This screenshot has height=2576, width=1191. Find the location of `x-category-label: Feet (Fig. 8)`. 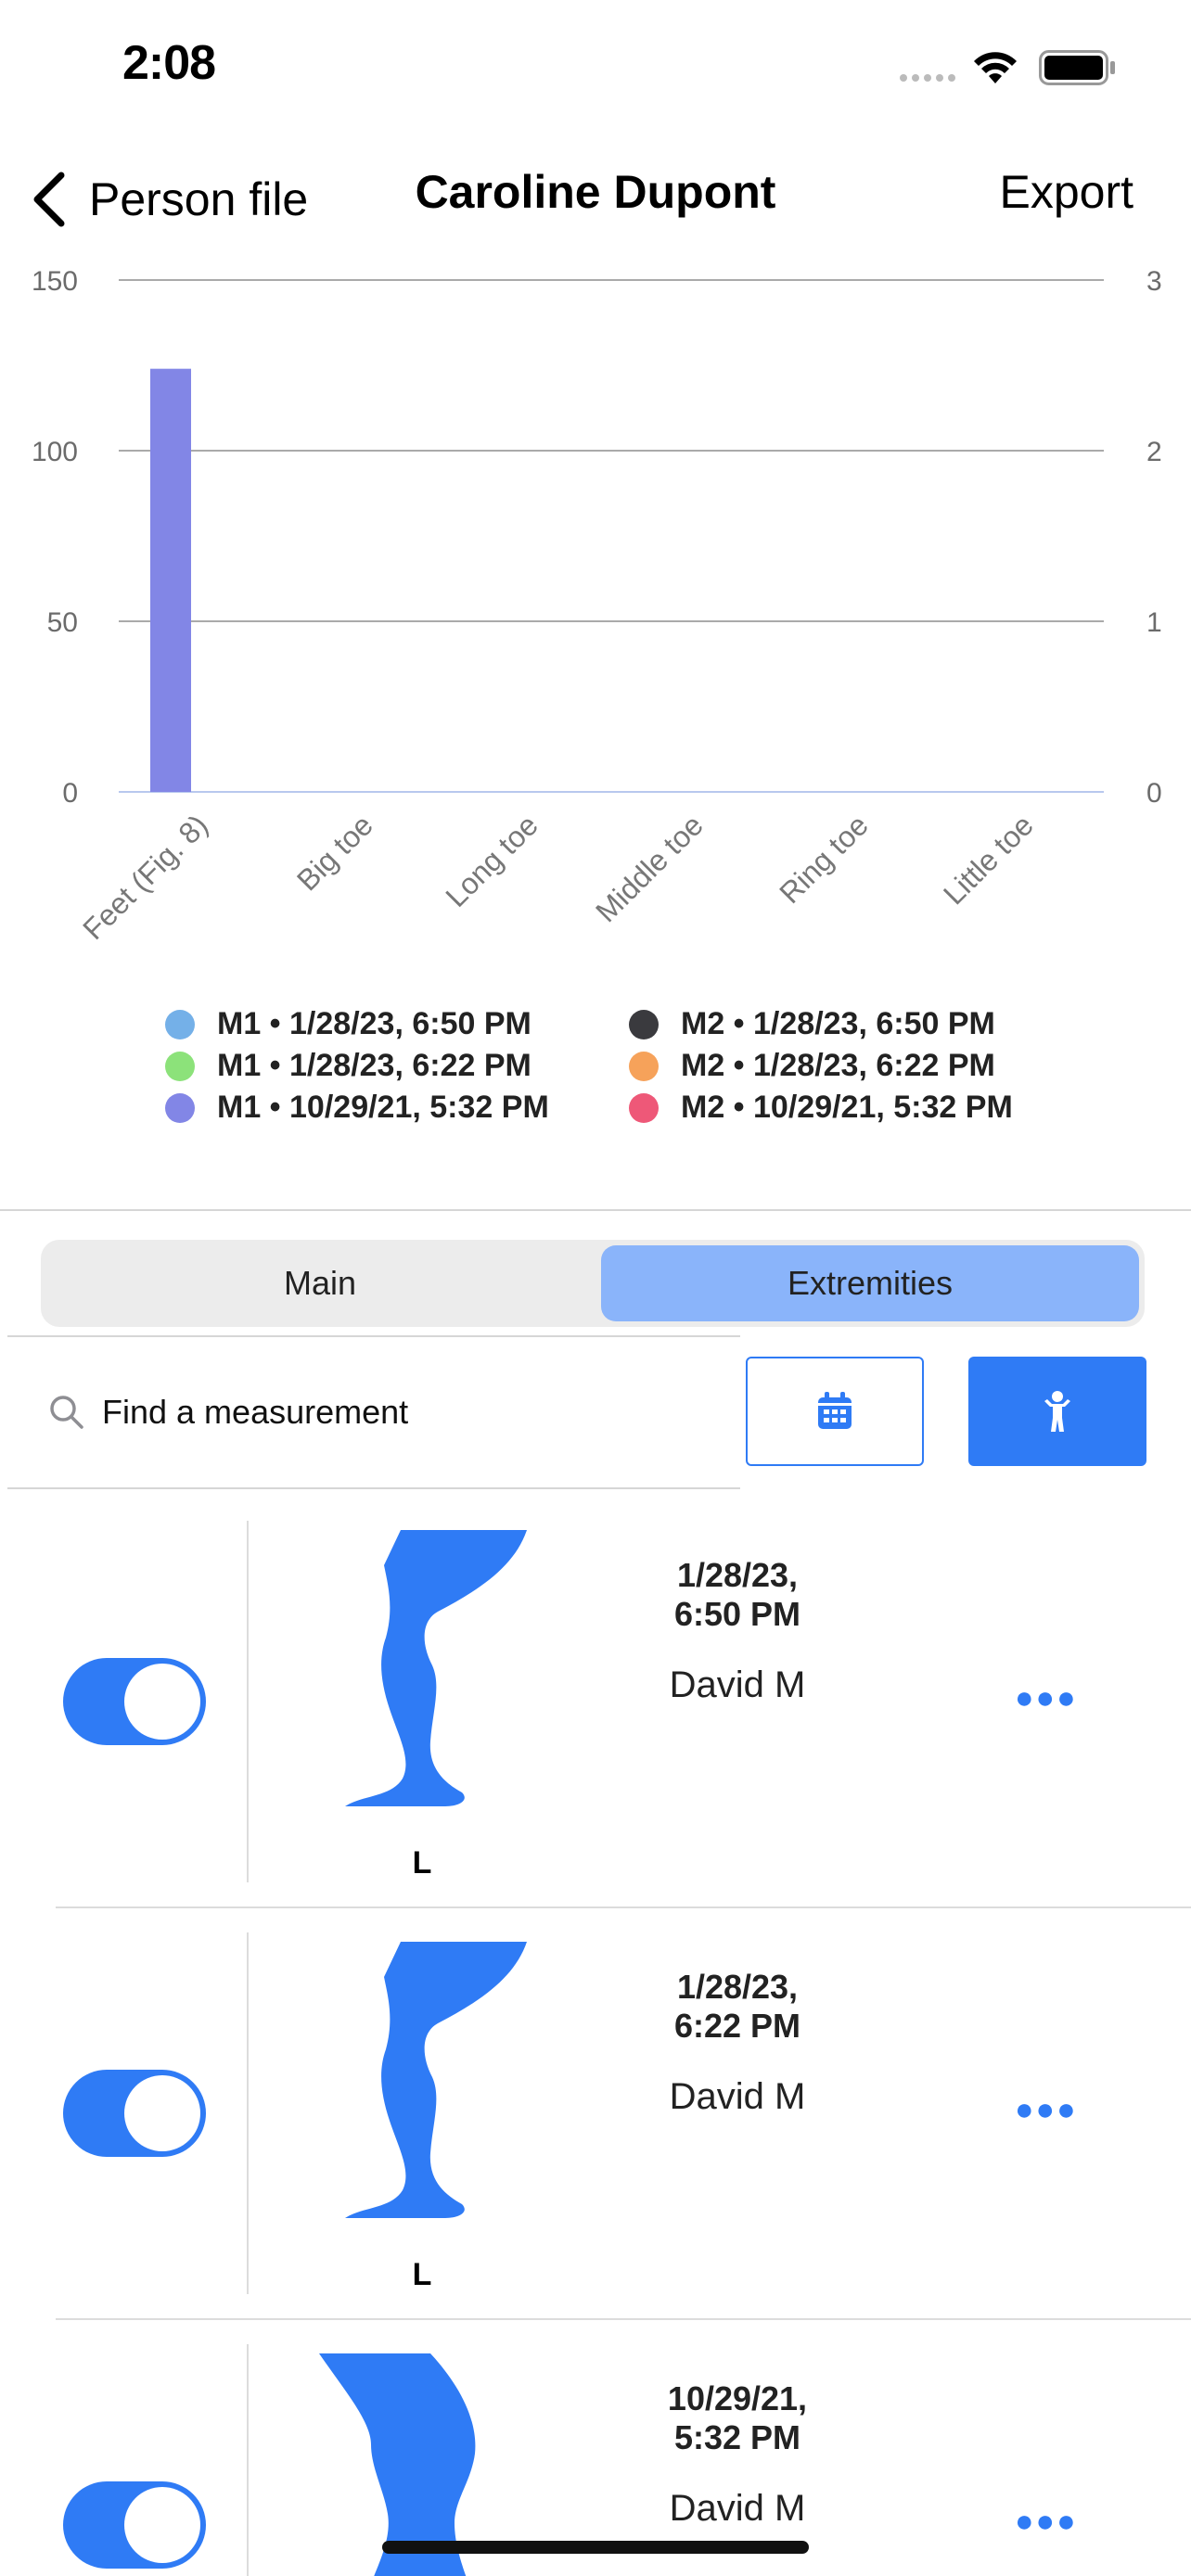

x-category-label: Feet (Fig. 8) is located at coordinates (145, 877).